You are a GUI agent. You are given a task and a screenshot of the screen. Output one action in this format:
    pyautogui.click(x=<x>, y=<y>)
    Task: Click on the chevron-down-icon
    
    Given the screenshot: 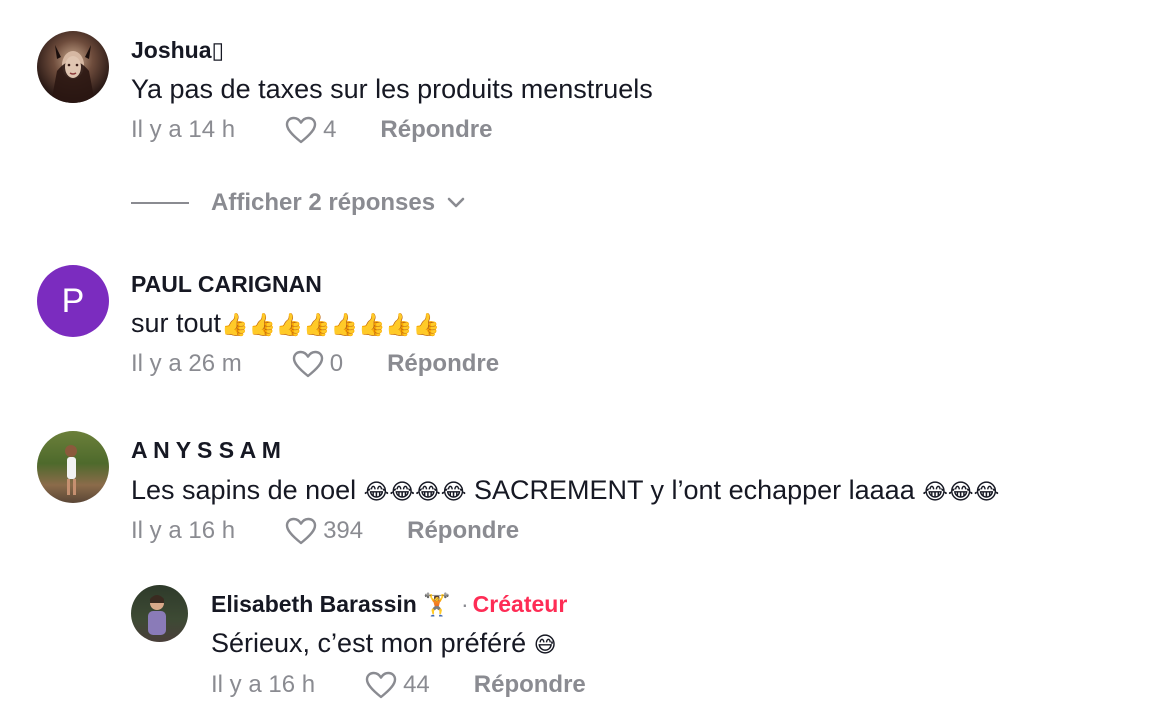 What is the action you would take?
    pyautogui.click(x=456, y=202)
    